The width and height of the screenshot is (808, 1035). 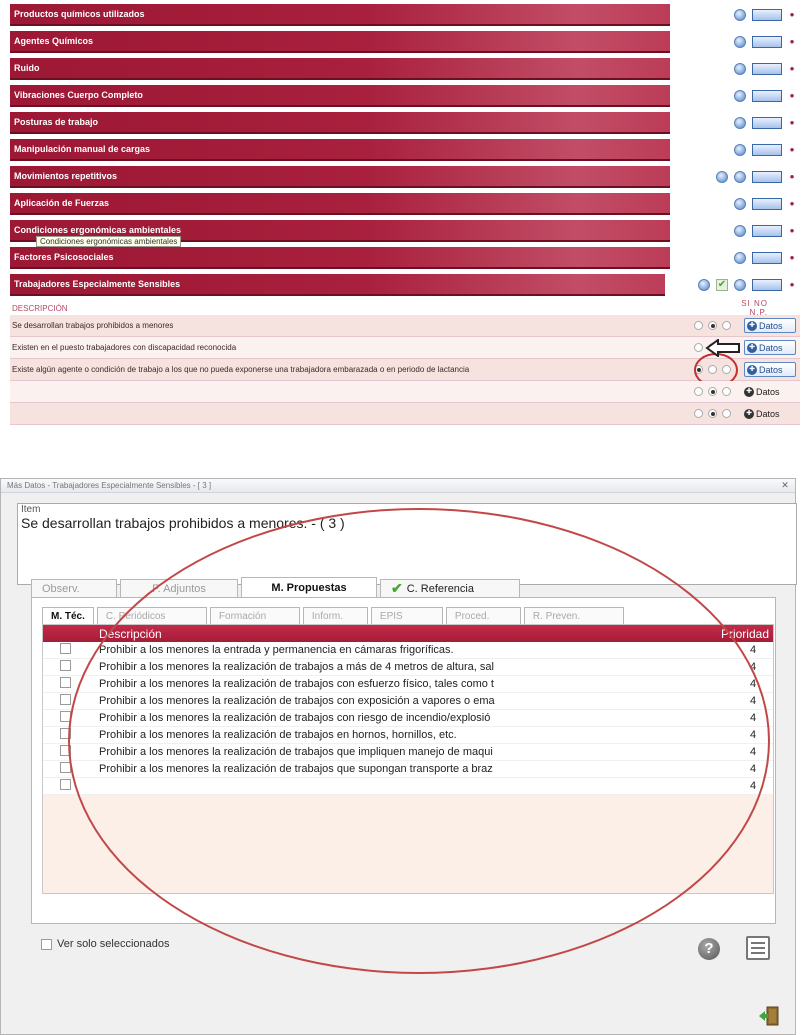 What do you see at coordinates (573, 615) in the screenshot?
I see `subtab-preven: R. Preven.` at bounding box center [573, 615].